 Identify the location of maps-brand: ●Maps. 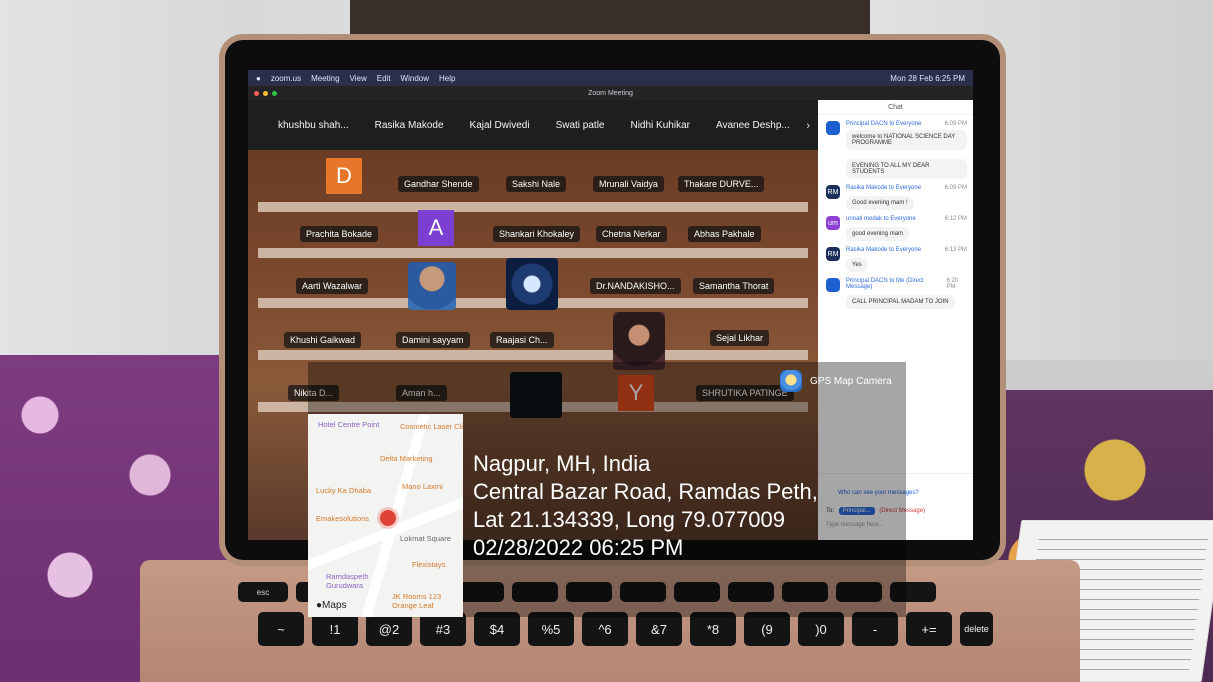
(331, 605).